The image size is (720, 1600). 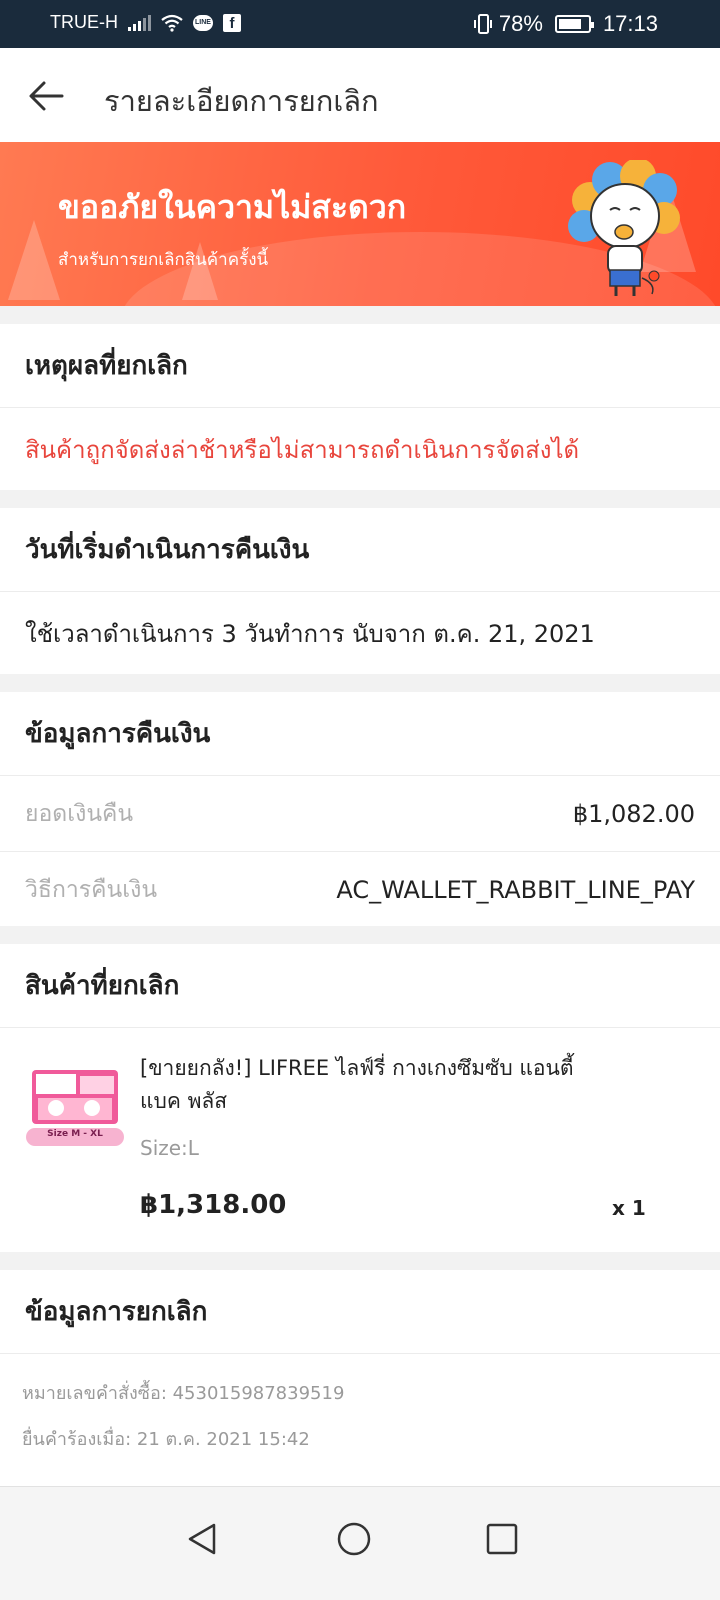 I want to click on nav-back-button, so click(x=202, y=1539).